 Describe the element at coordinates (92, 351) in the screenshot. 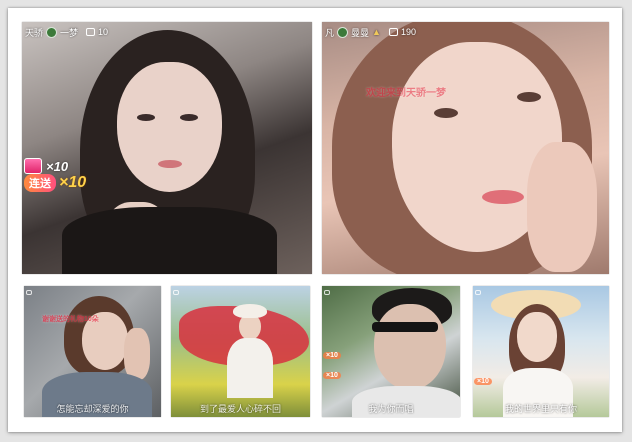

I see `stream-tile-3: 谢谢送的礼物10朵 怎能忘却深爱的你` at that location.